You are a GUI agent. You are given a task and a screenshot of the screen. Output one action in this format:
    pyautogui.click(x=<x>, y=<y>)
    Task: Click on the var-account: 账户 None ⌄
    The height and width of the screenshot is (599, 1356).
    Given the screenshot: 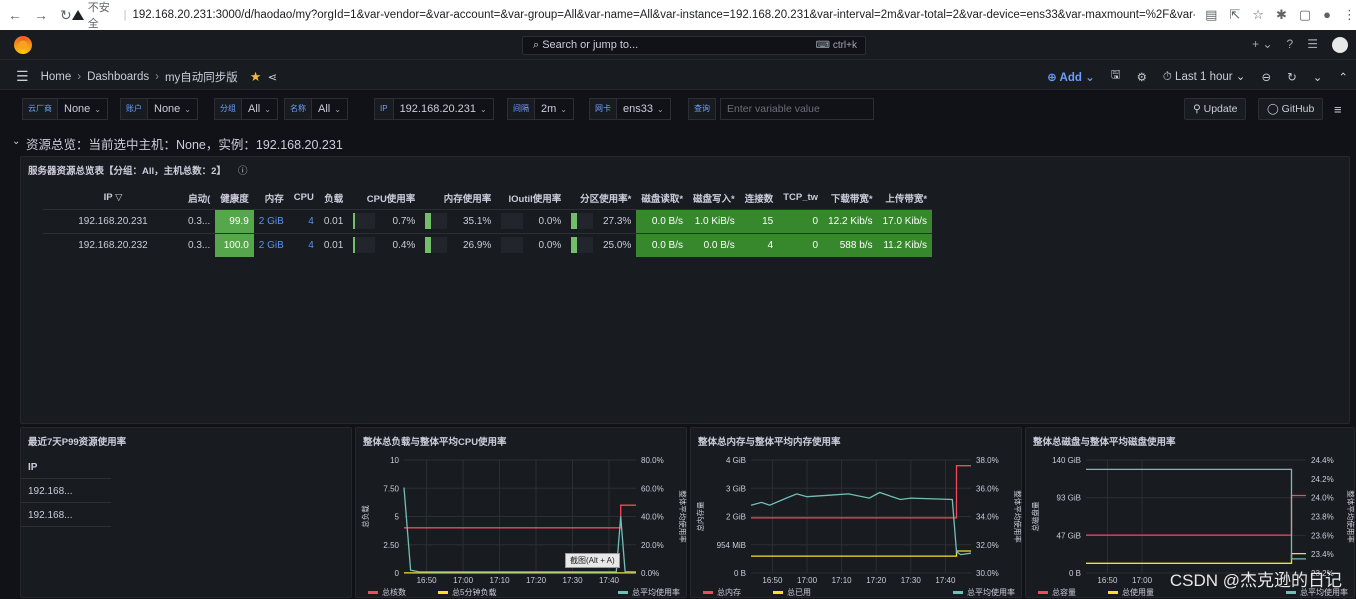 What is the action you would take?
    pyautogui.click(x=159, y=109)
    